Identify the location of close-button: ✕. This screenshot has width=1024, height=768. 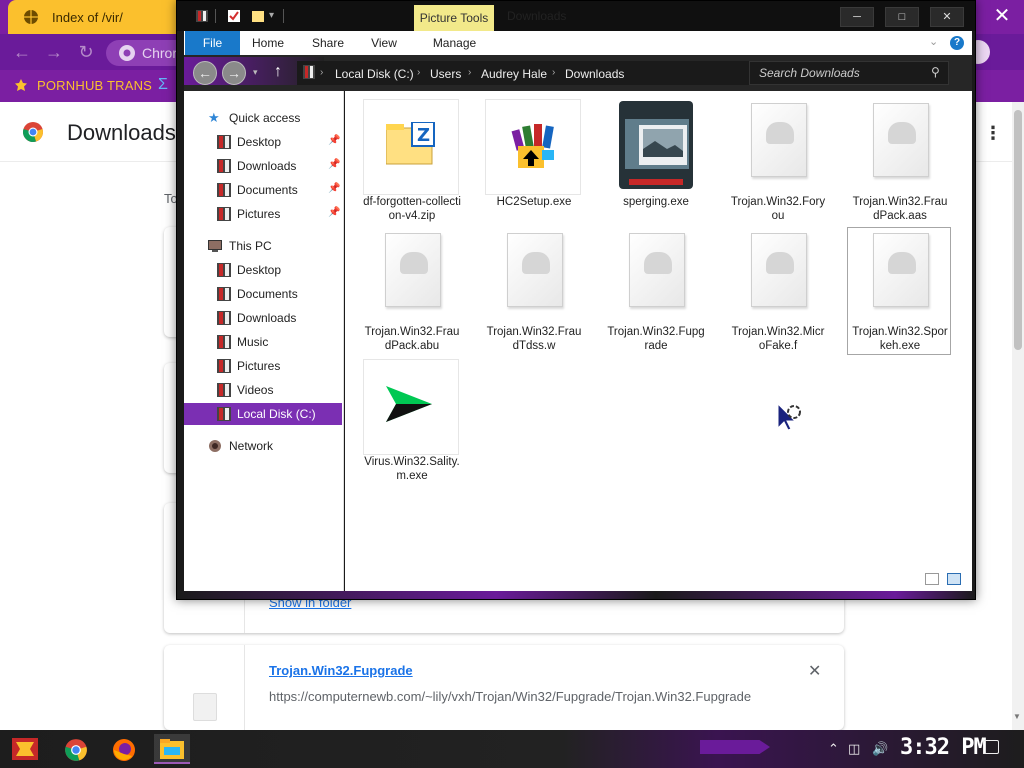
(947, 17).